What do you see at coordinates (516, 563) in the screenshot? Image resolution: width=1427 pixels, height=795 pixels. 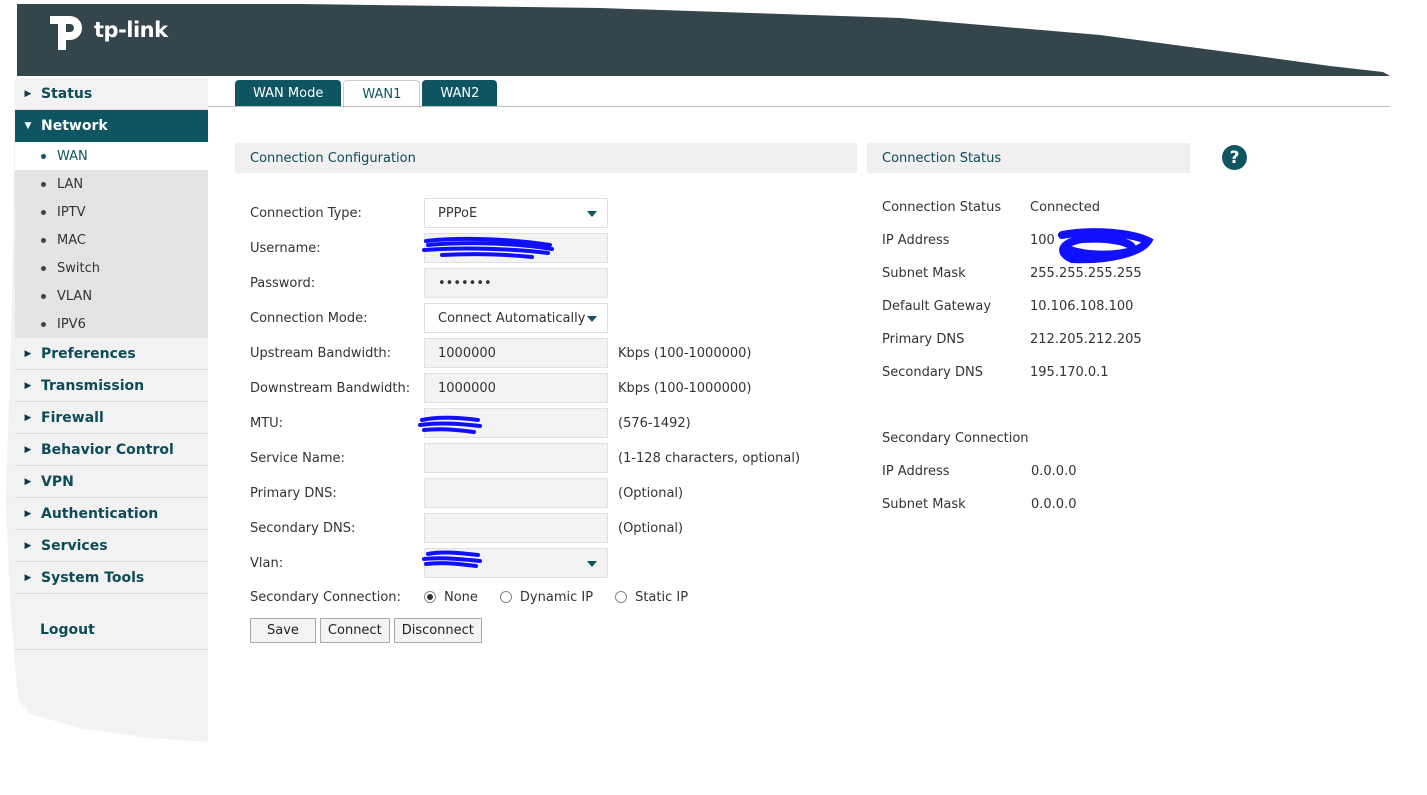 I see `vlan-select` at bounding box center [516, 563].